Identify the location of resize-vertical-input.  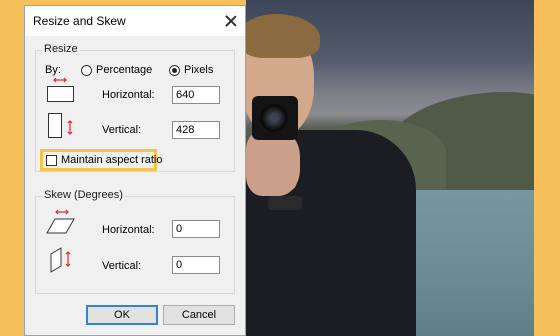
(196, 130).